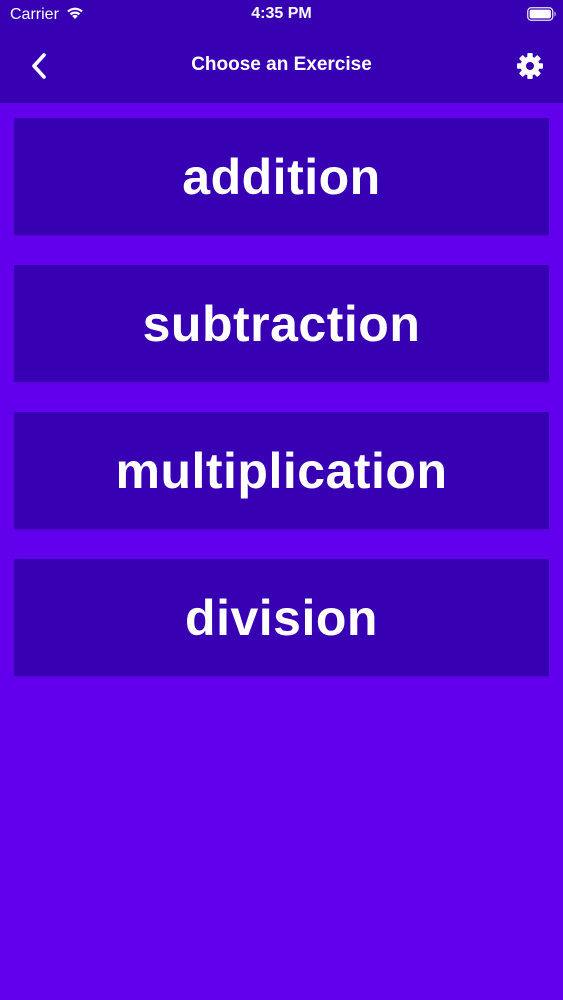 The height and width of the screenshot is (1000, 563). I want to click on exercise-label: addition, so click(281, 176).